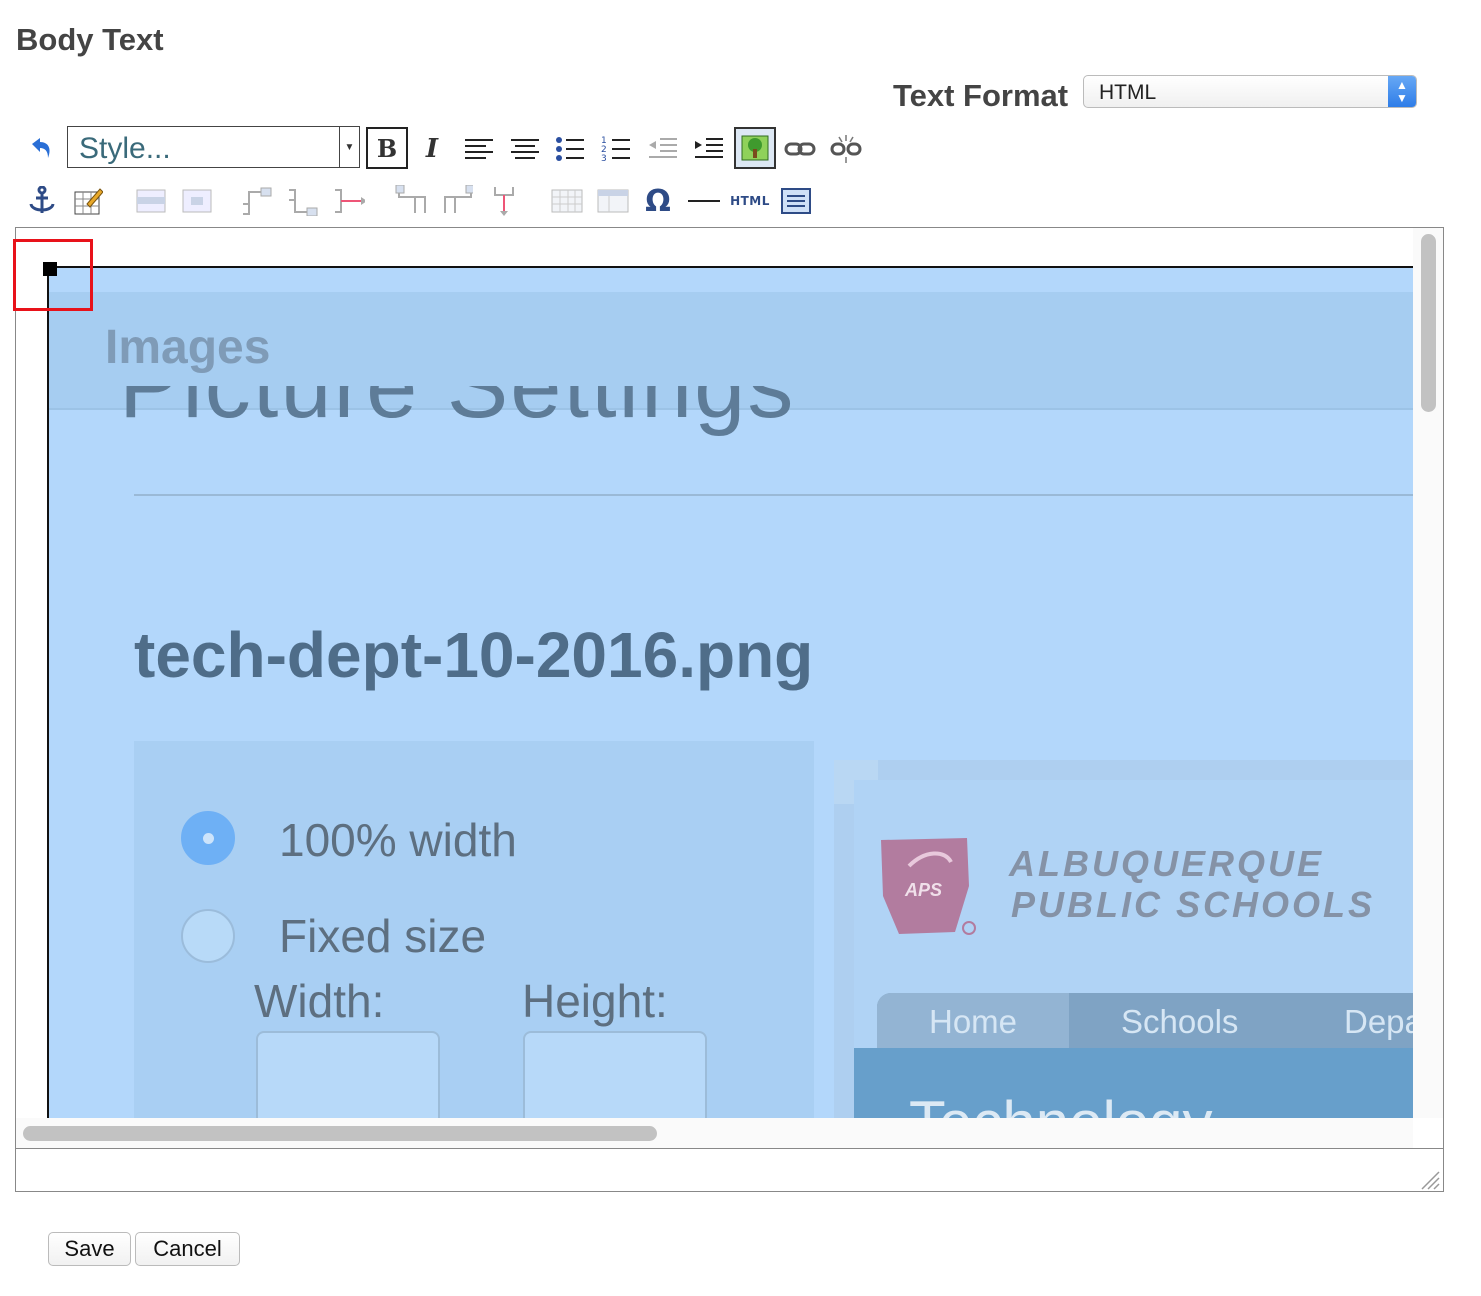  What do you see at coordinates (90, 39) in the screenshot?
I see `section-title: Body Text` at bounding box center [90, 39].